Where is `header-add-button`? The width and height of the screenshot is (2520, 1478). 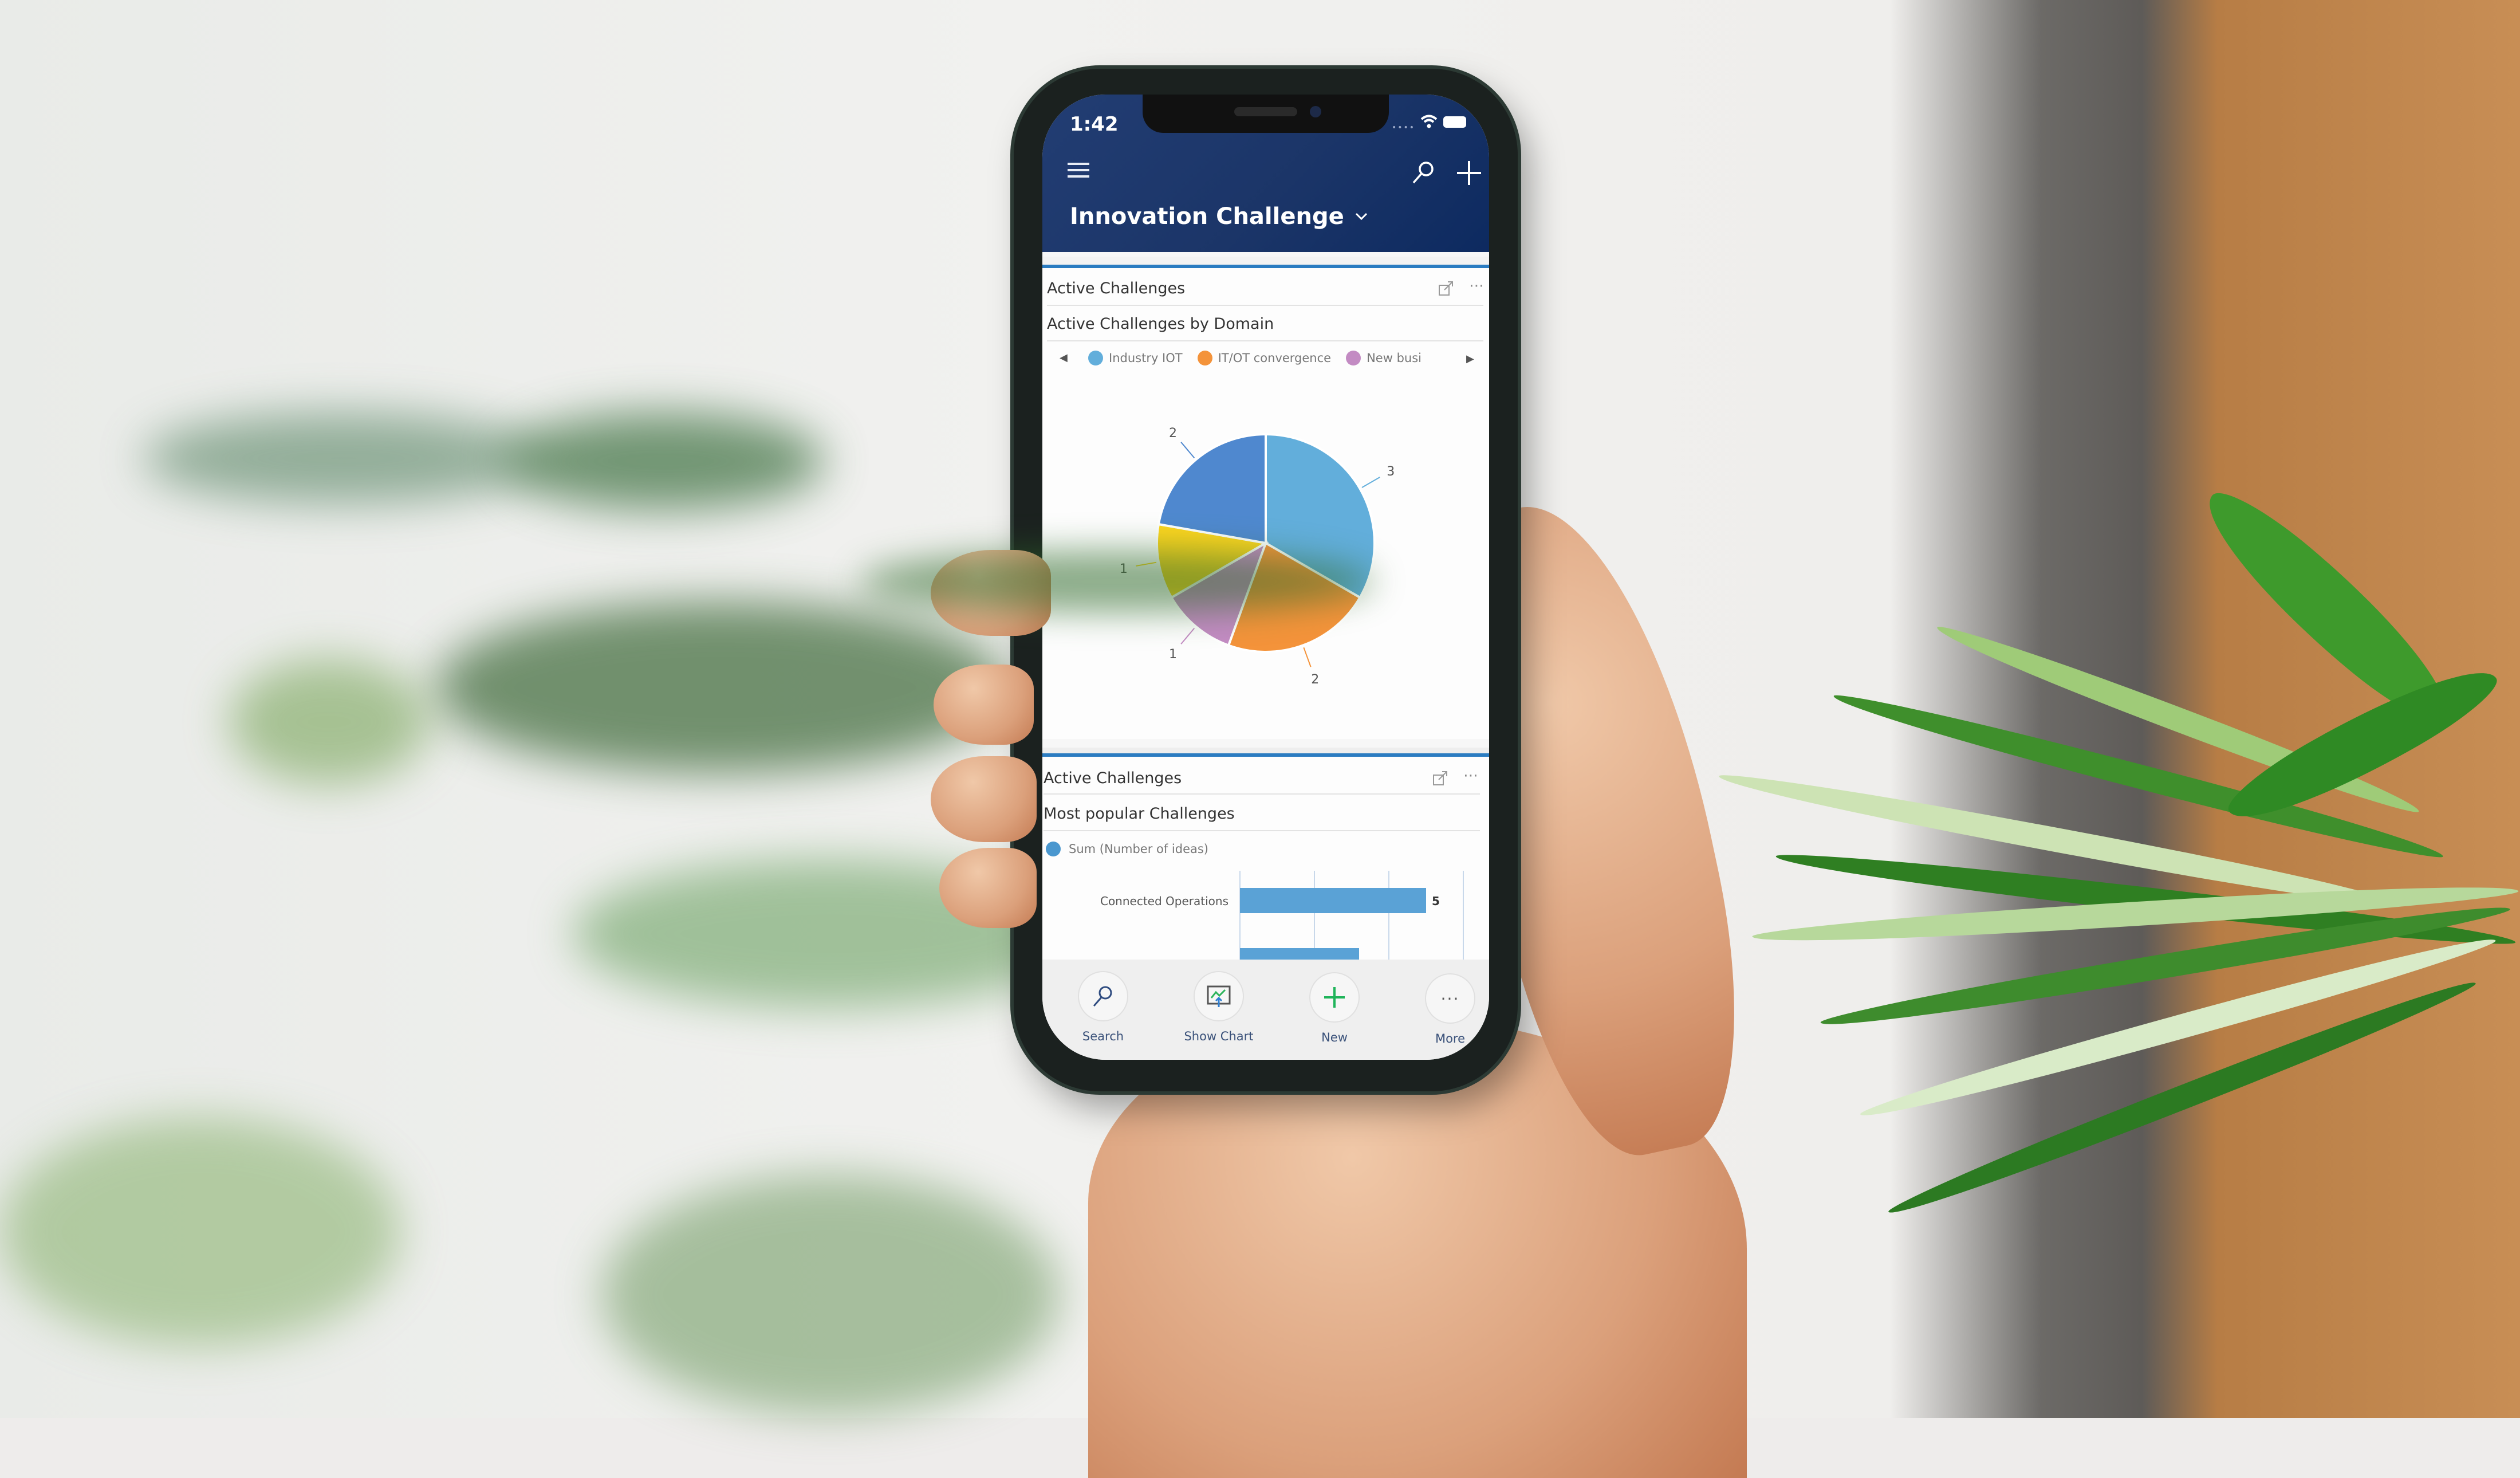 header-add-button is located at coordinates (1469, 173).